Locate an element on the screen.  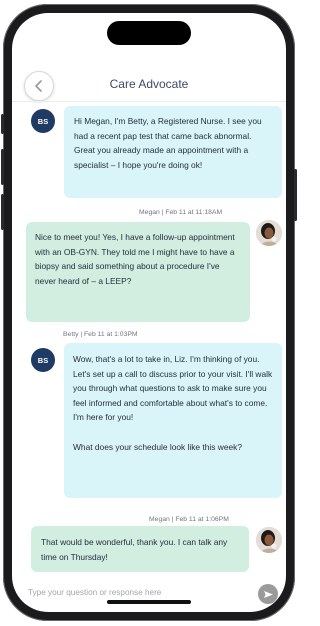
message-input: Type your question or response here is located at coordinates (94, 592).